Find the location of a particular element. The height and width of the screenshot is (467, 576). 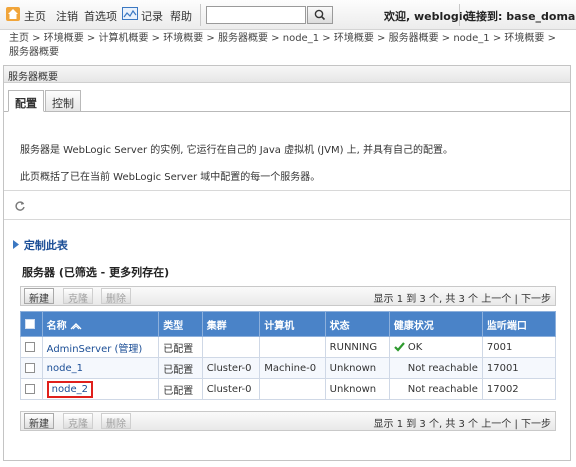

column-label: 名称 is located at coordinates (56, 326).